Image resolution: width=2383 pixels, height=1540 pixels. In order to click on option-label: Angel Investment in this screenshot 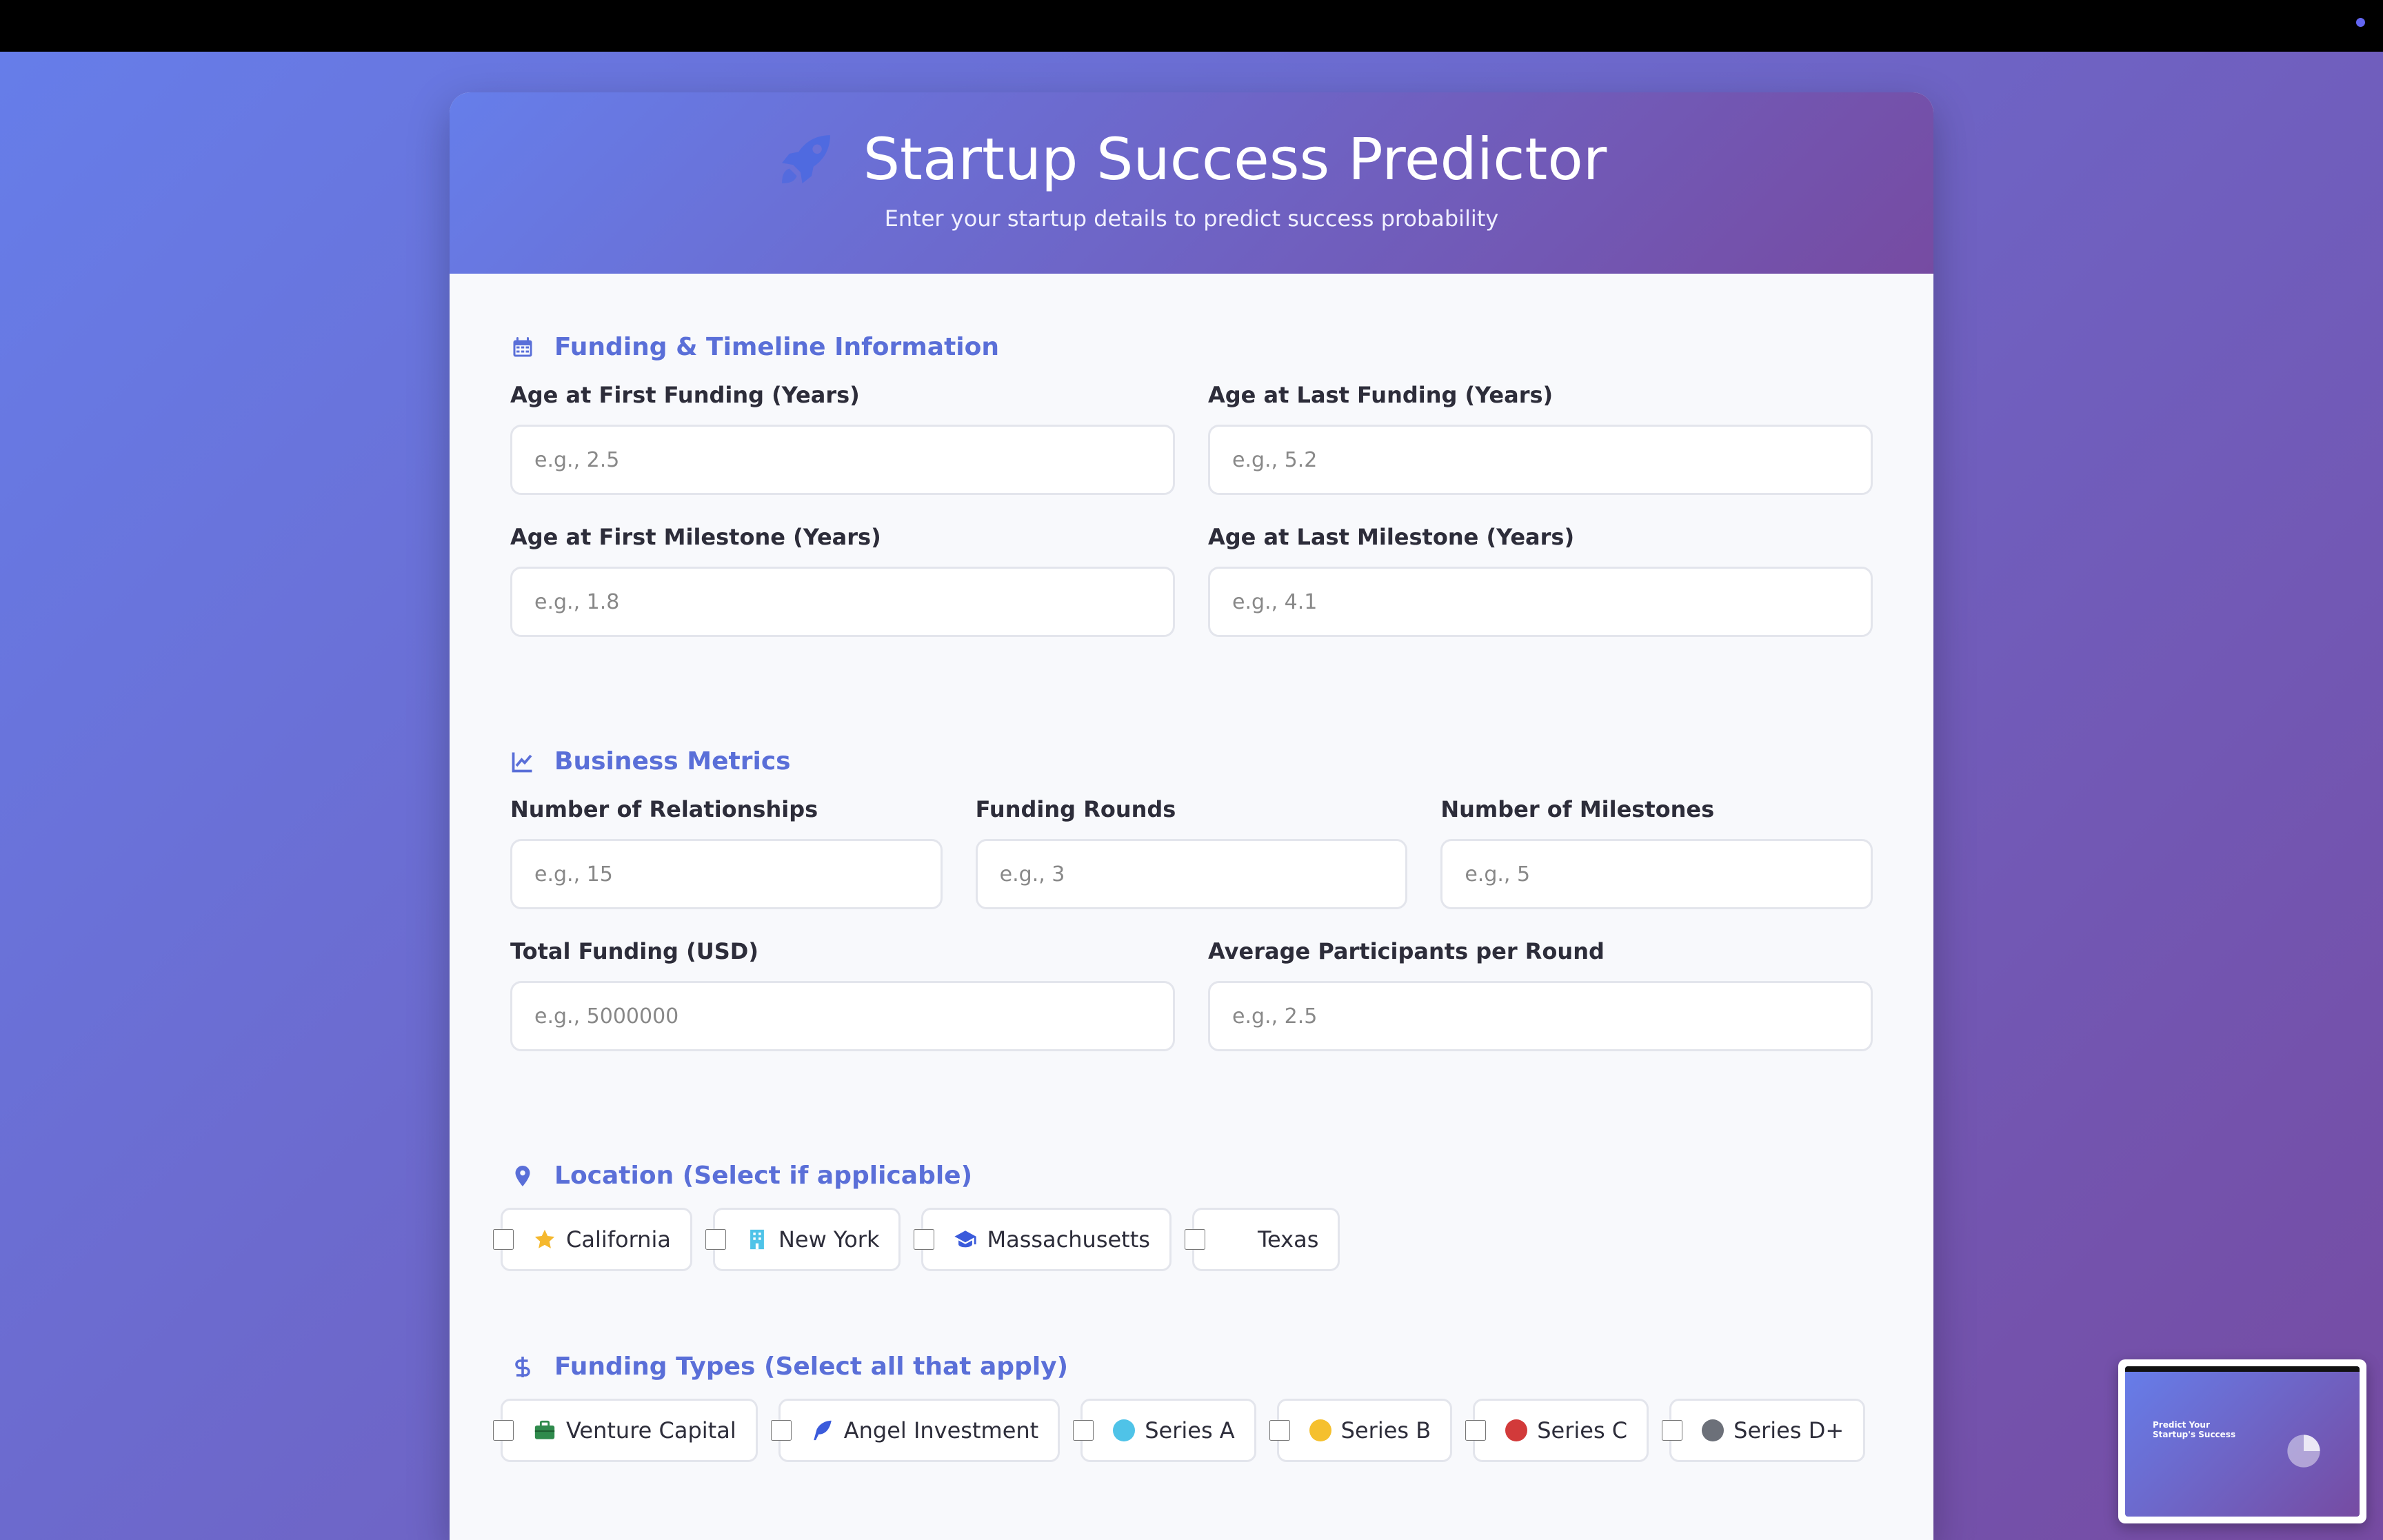, I will do `click(941, 1430)`.